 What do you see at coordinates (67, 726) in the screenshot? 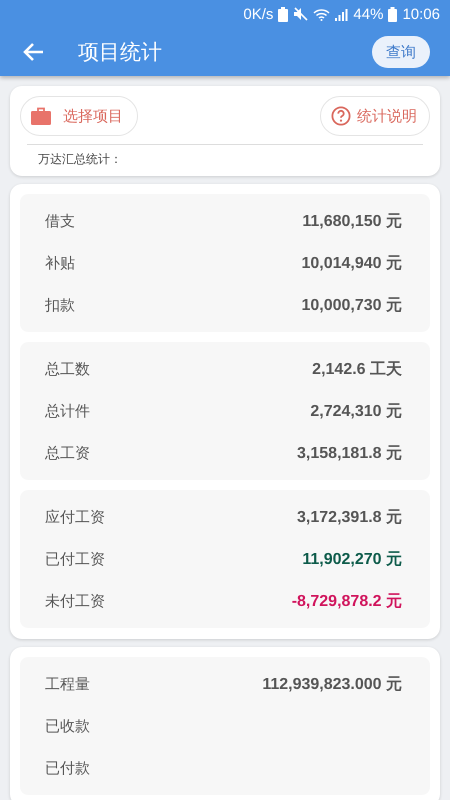
I see `stat-label: 已收款` at bounding box center [67, 726].